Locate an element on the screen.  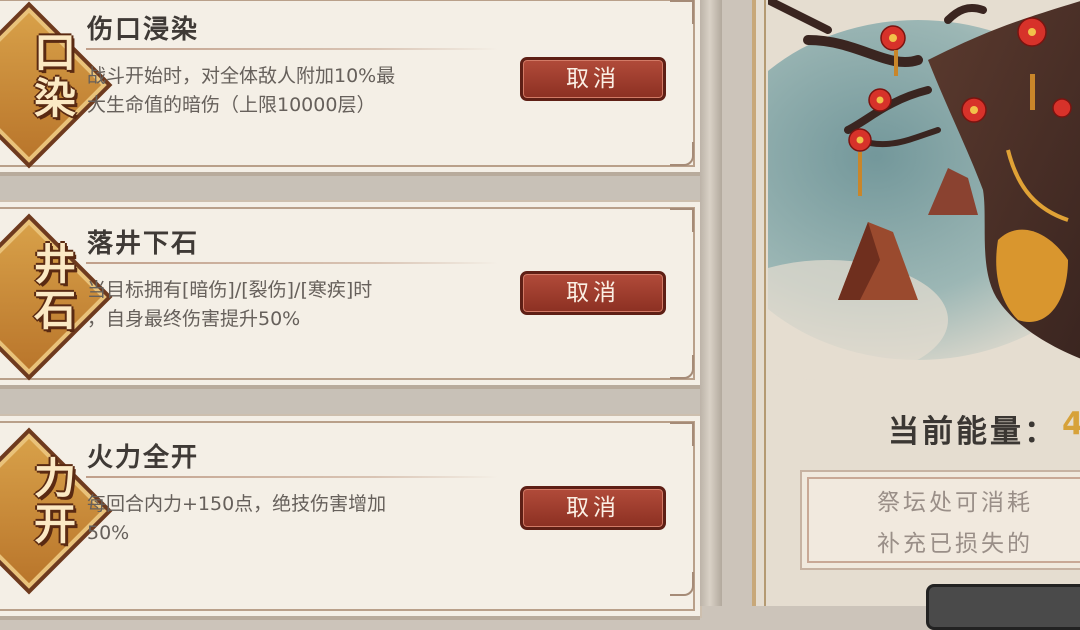
panel-divider is located at coordinates (711, 303).